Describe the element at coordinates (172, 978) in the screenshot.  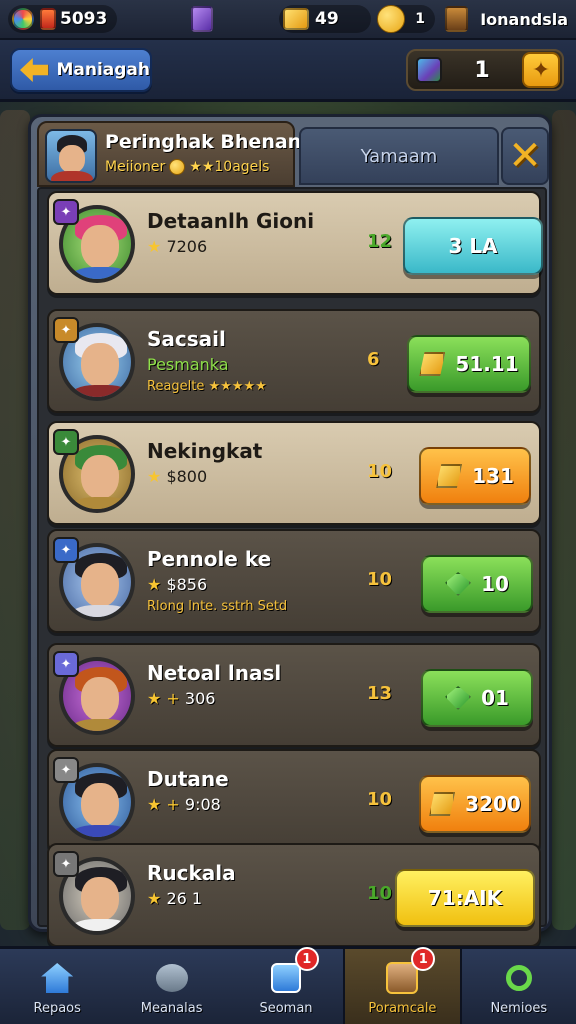
I see `chat-icon` at that location.